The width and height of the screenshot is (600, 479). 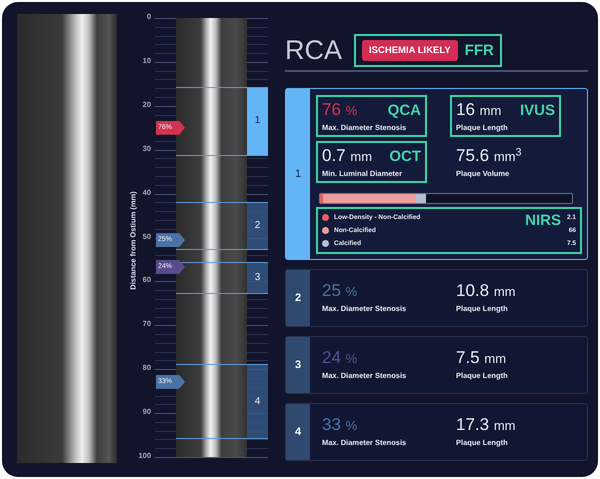 I want to click on method-label: FFR, so click(x=479, y=50).